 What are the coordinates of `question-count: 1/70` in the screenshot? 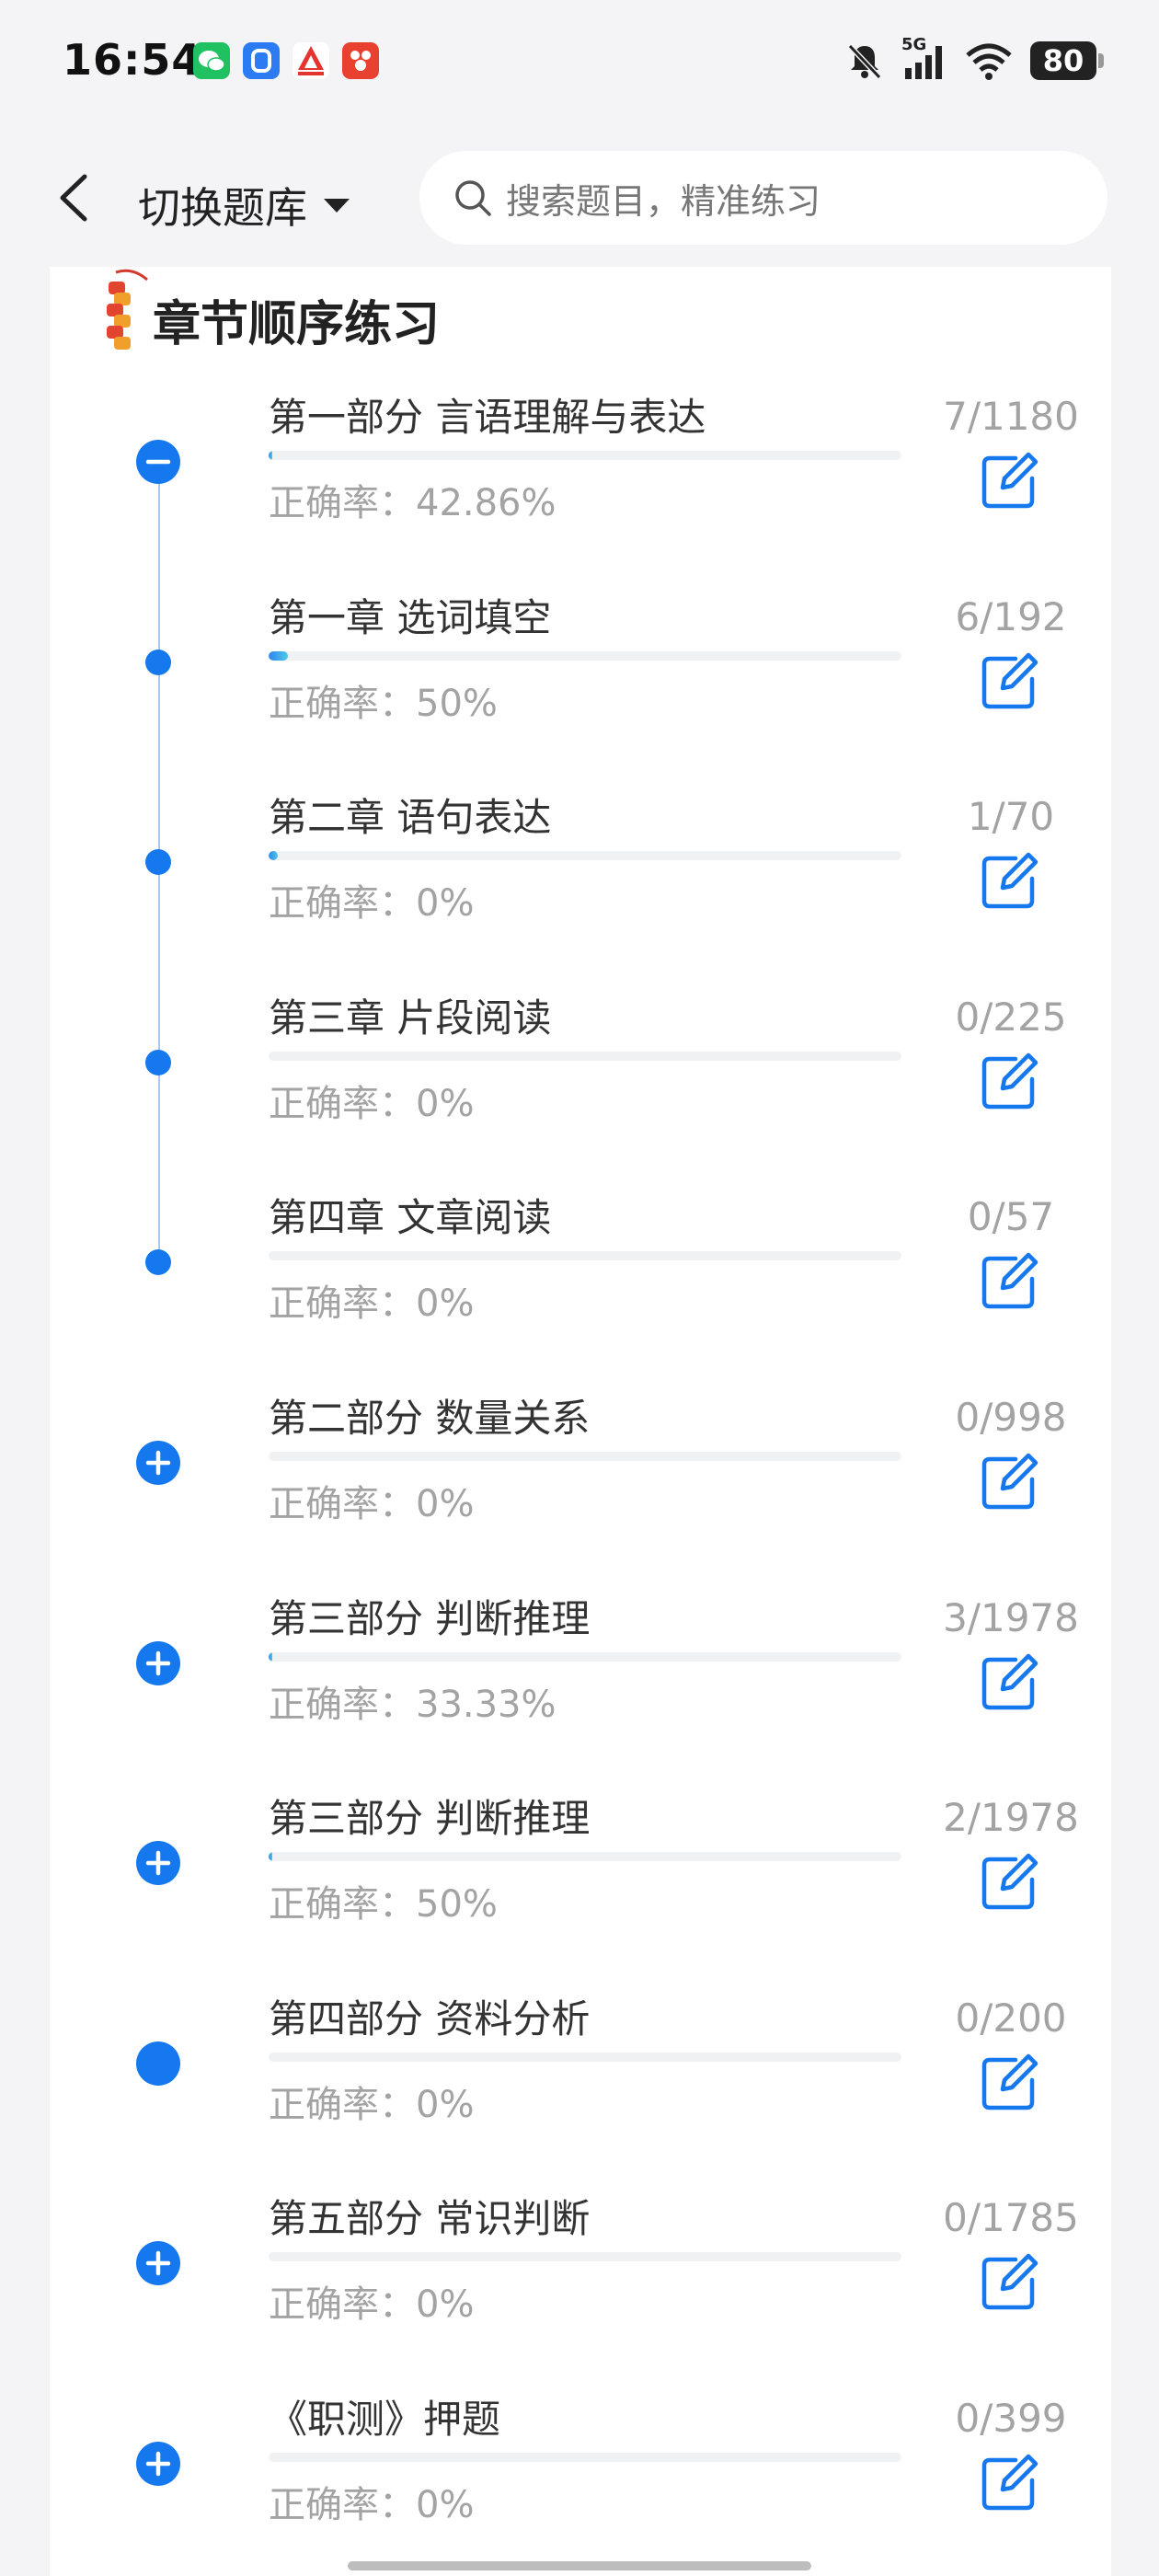 It's located at (1011, 817).